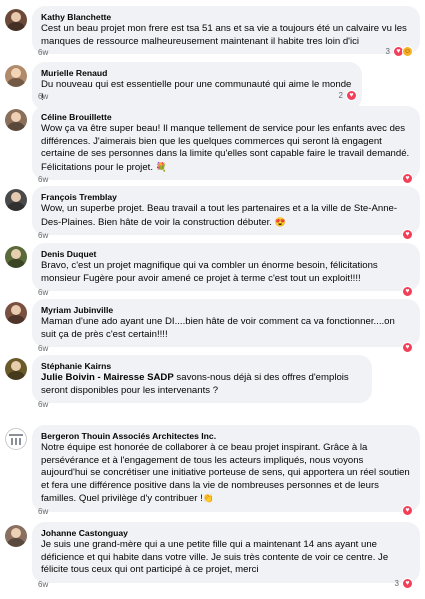  What do you see at coordinates (399, 51) in the screenshot?
I see `reaction-summary: 3 ♥ ☺` at bounding box center [399, 51].